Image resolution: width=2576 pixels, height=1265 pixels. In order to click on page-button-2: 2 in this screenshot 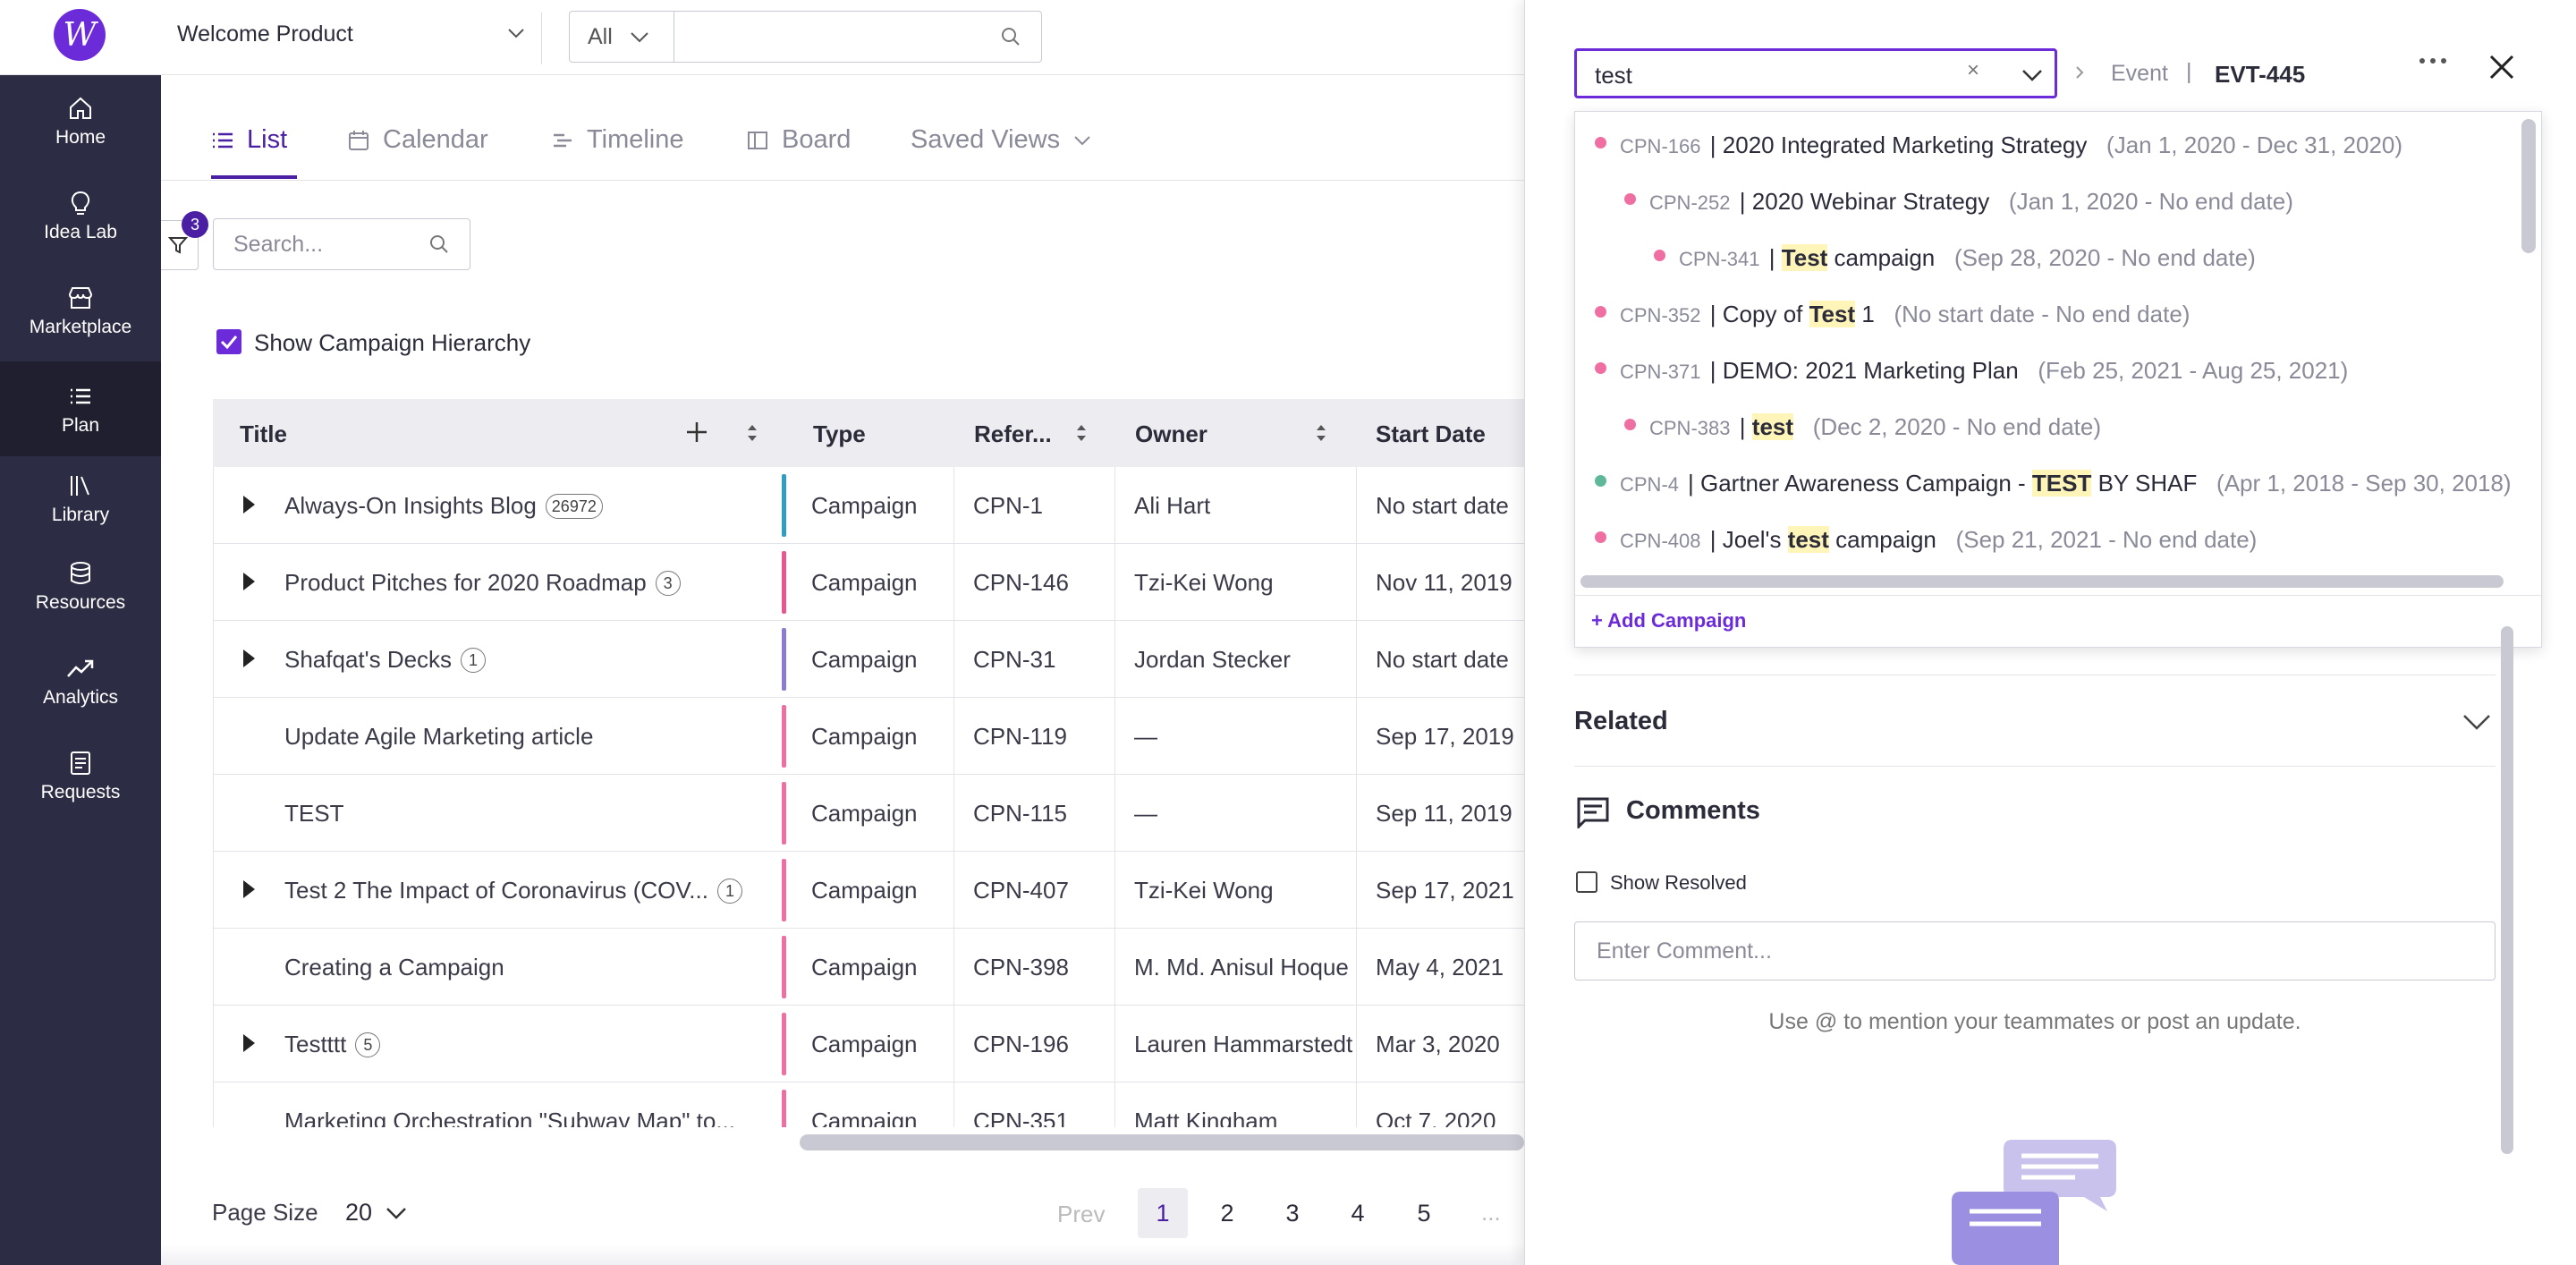, I will do `click(1227, 1213)`.